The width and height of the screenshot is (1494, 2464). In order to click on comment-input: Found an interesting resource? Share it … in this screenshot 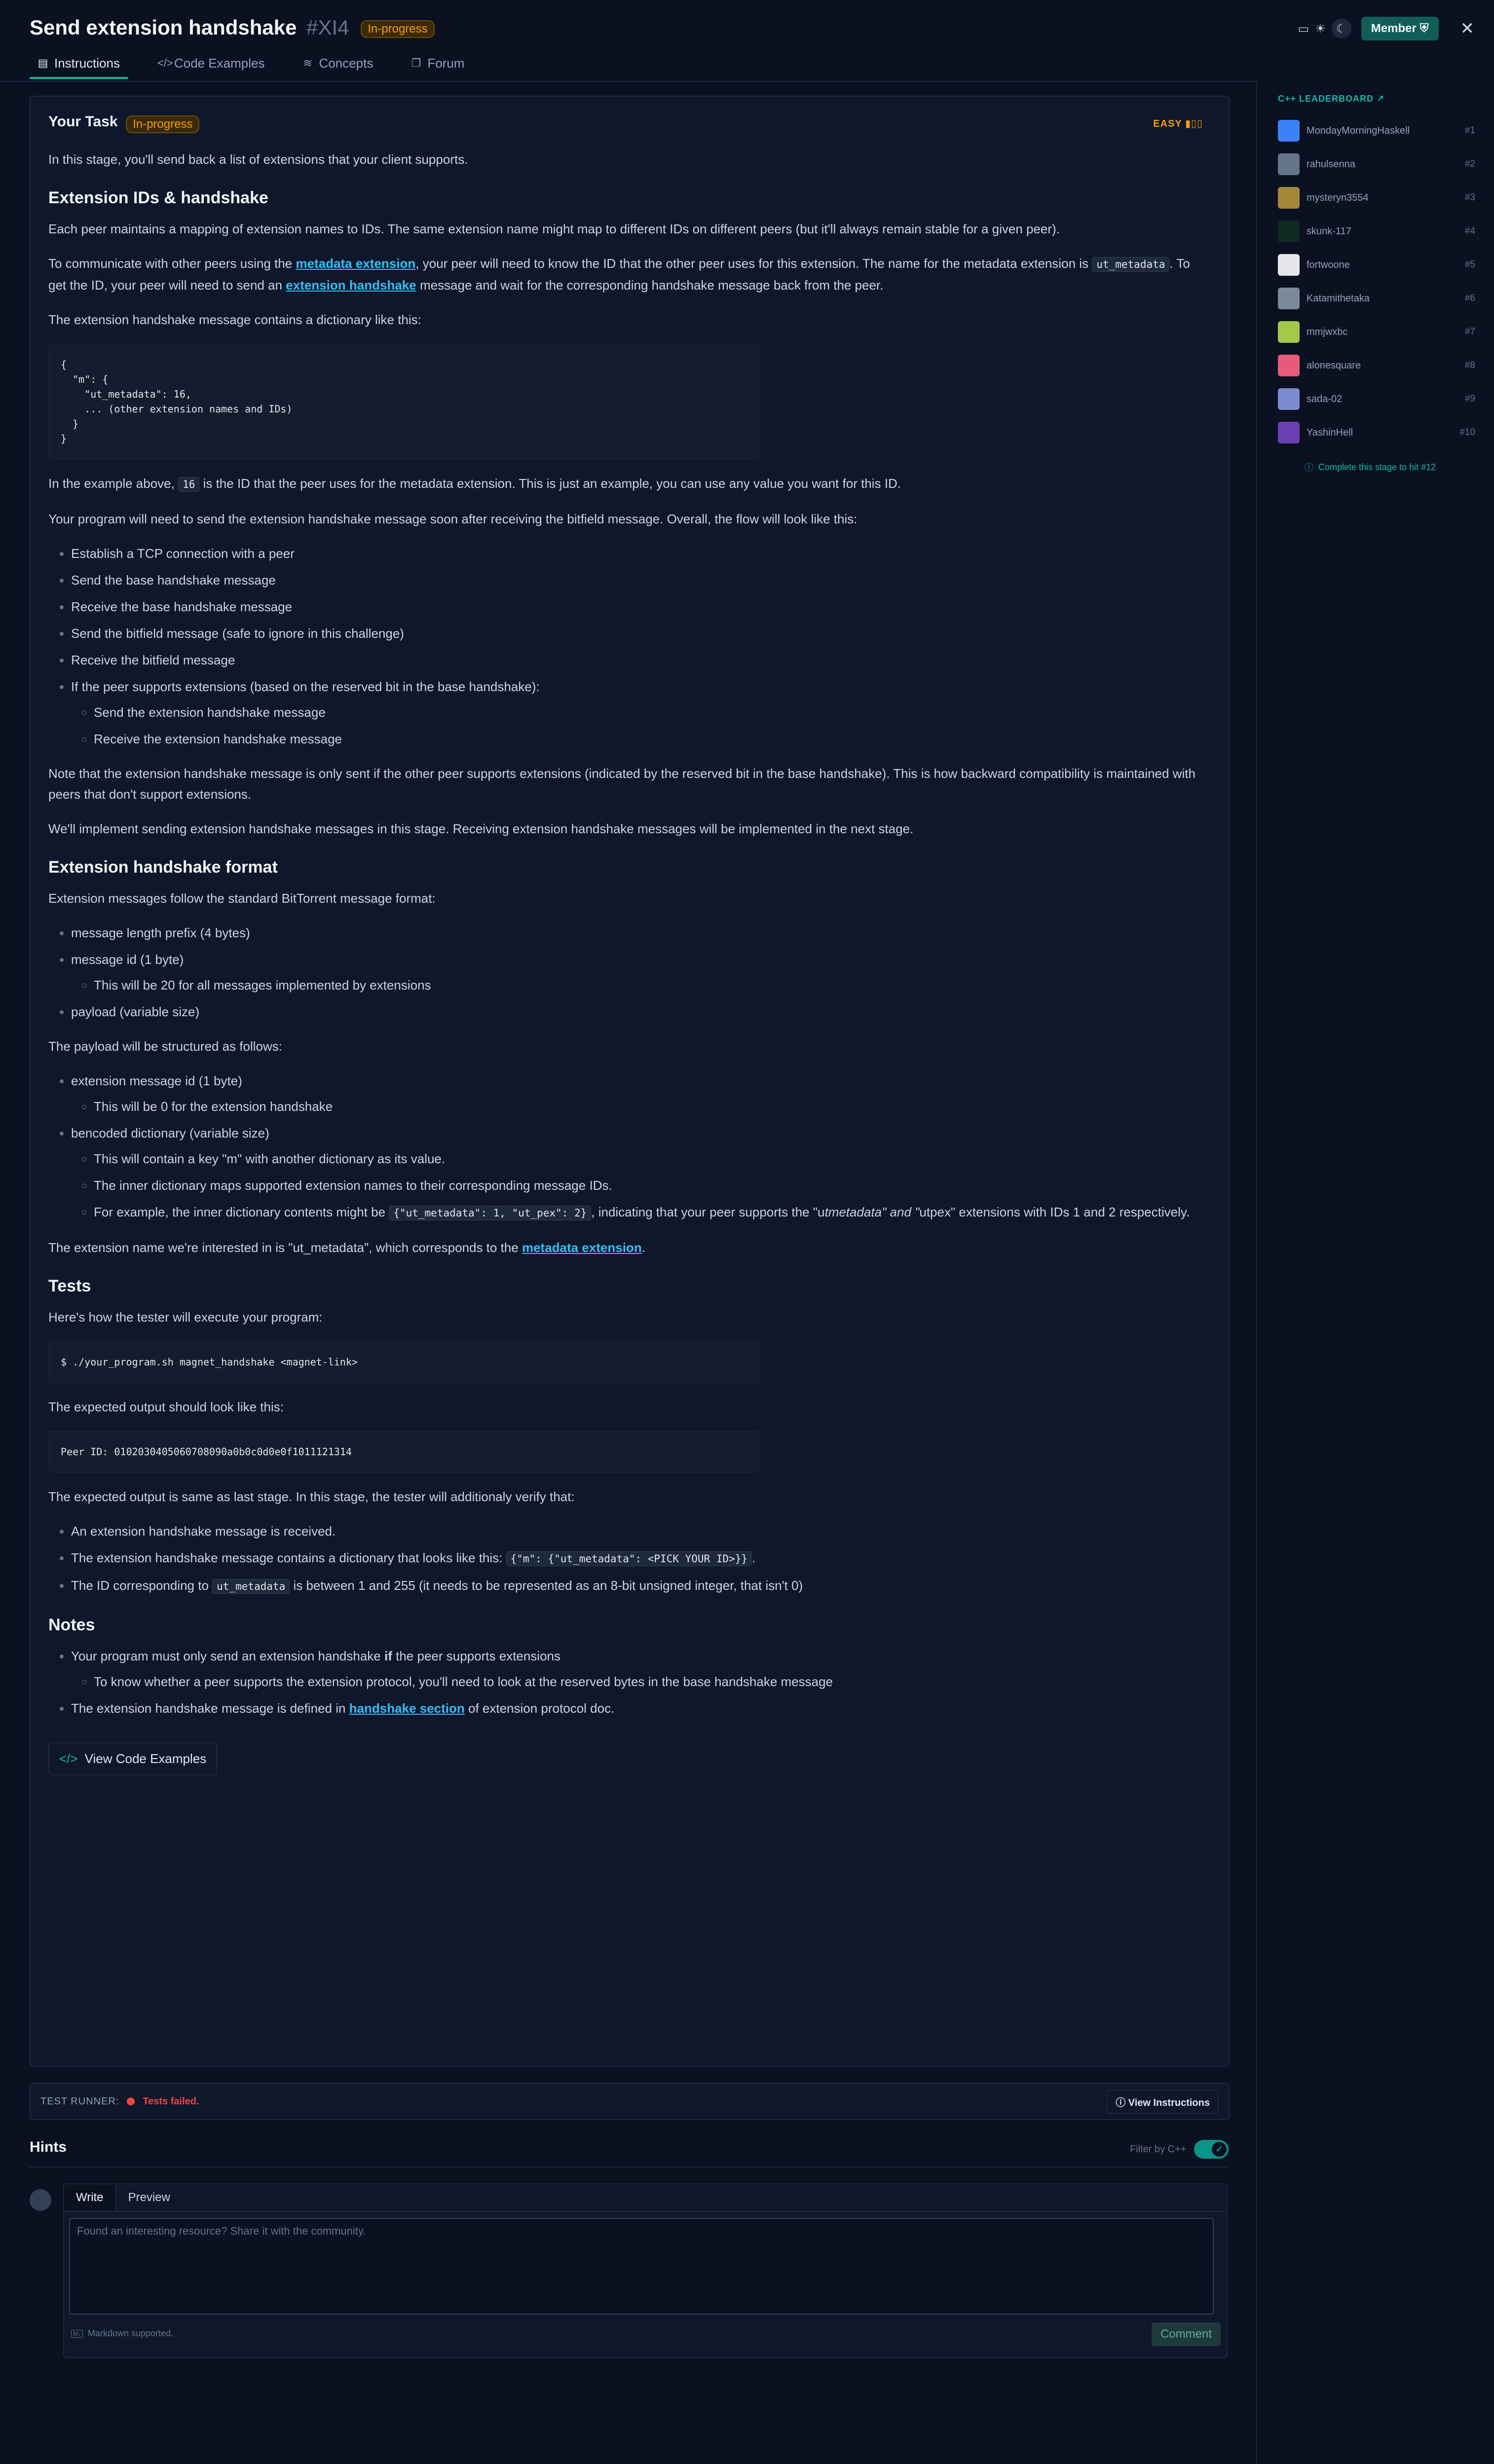, I will do `click(641, 2266)`.